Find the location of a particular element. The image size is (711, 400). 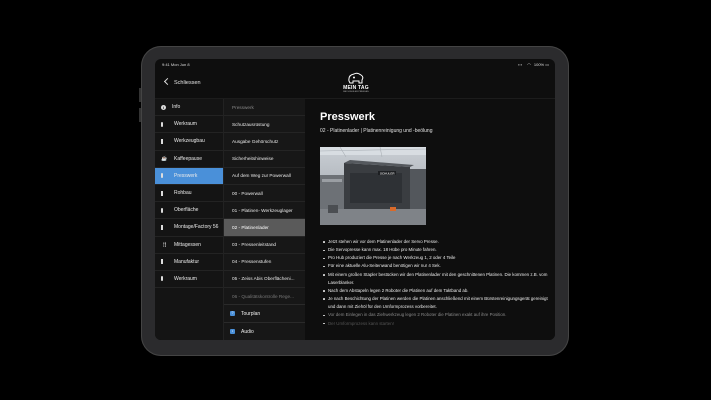

submenu-item: 04 - Pressenstufen is located at coordinates (264, 262).